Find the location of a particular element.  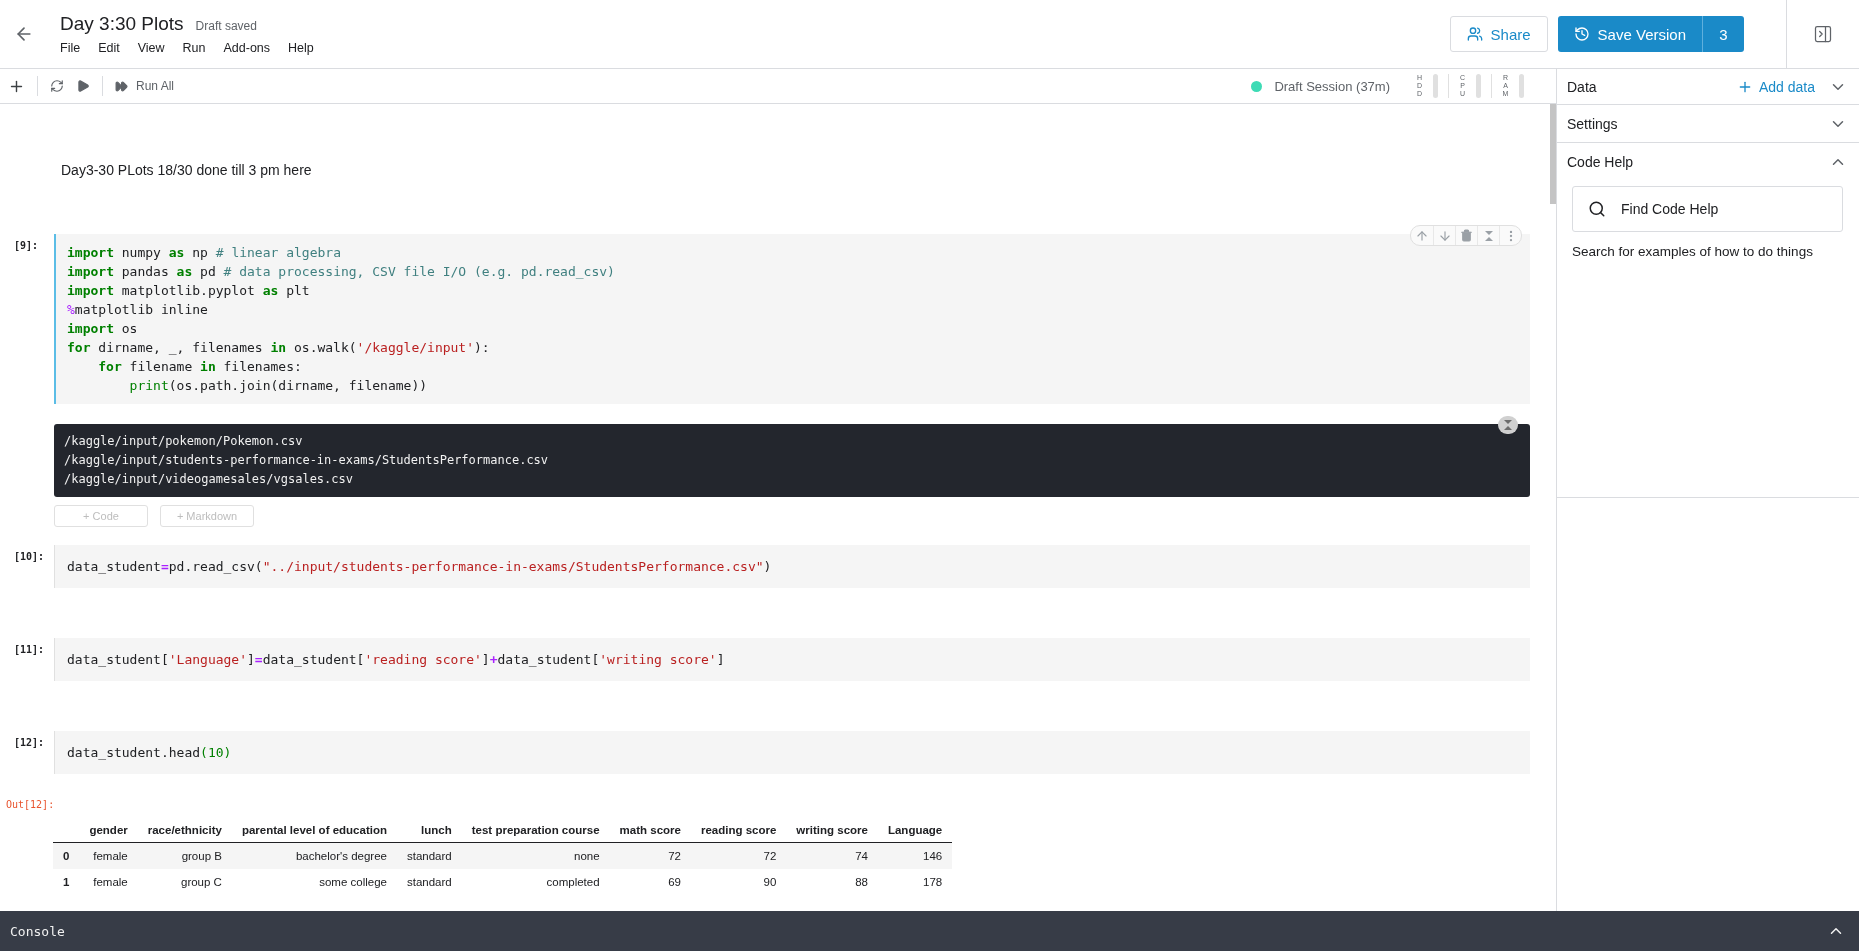

cell-prompt: [12]: is located at coordinates (29, 743).